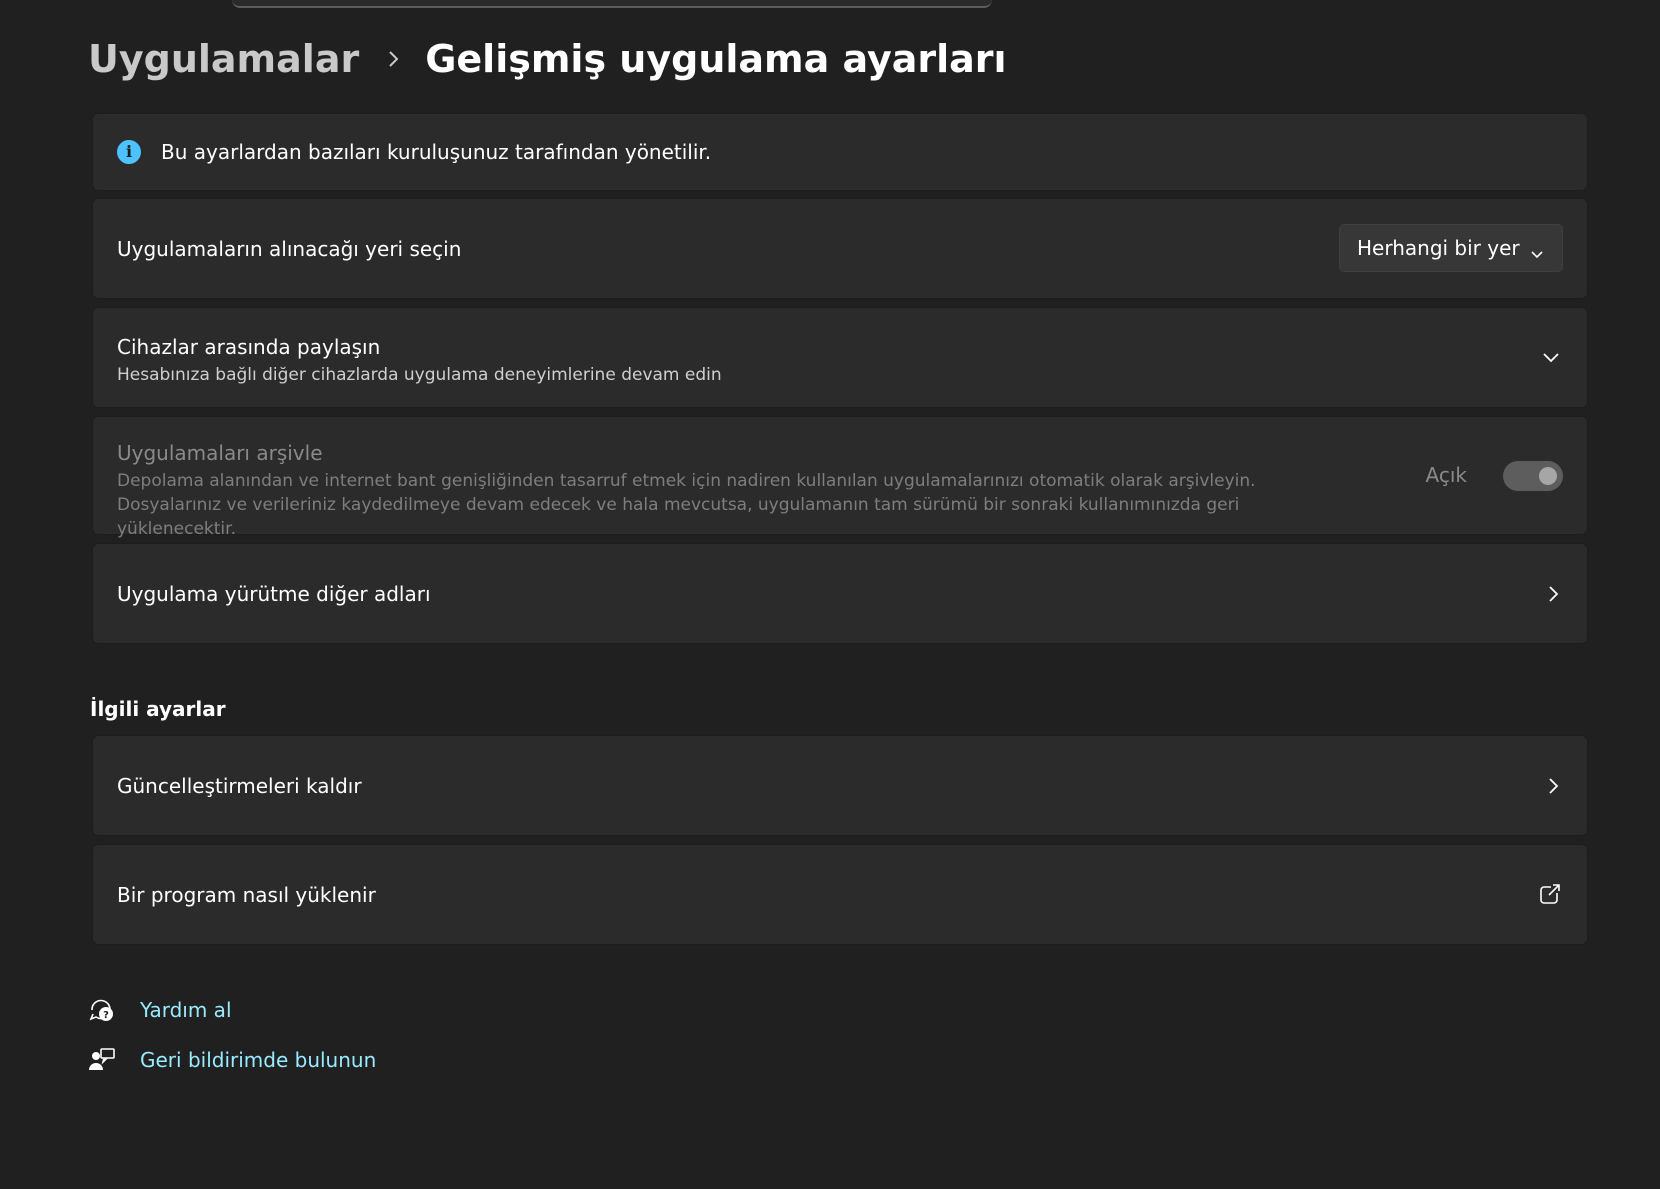 The height and width of the screenshot is (1189, 1660). Describe the element at coordinates (612, 4) in the screenshot. I see `search-box-edge` at that location.